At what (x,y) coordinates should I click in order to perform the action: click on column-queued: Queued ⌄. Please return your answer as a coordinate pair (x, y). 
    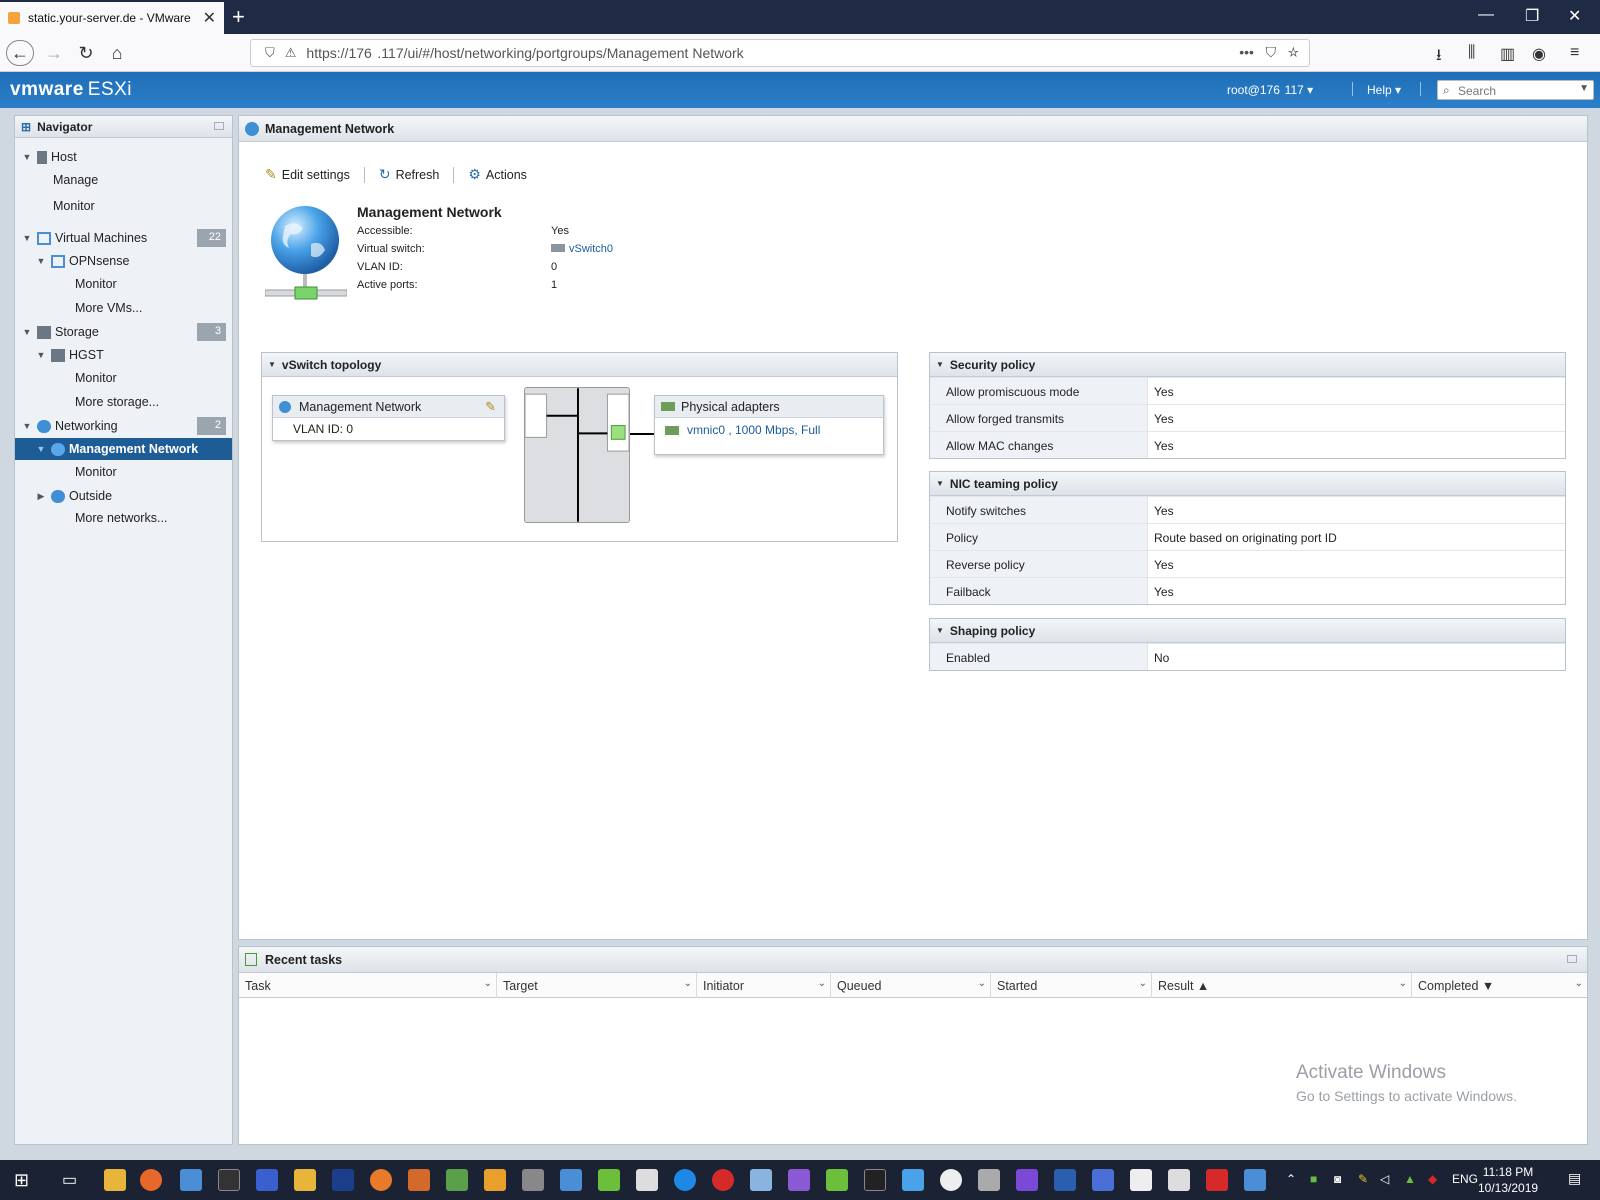
    Looking at the image, I should click on (911, 985).